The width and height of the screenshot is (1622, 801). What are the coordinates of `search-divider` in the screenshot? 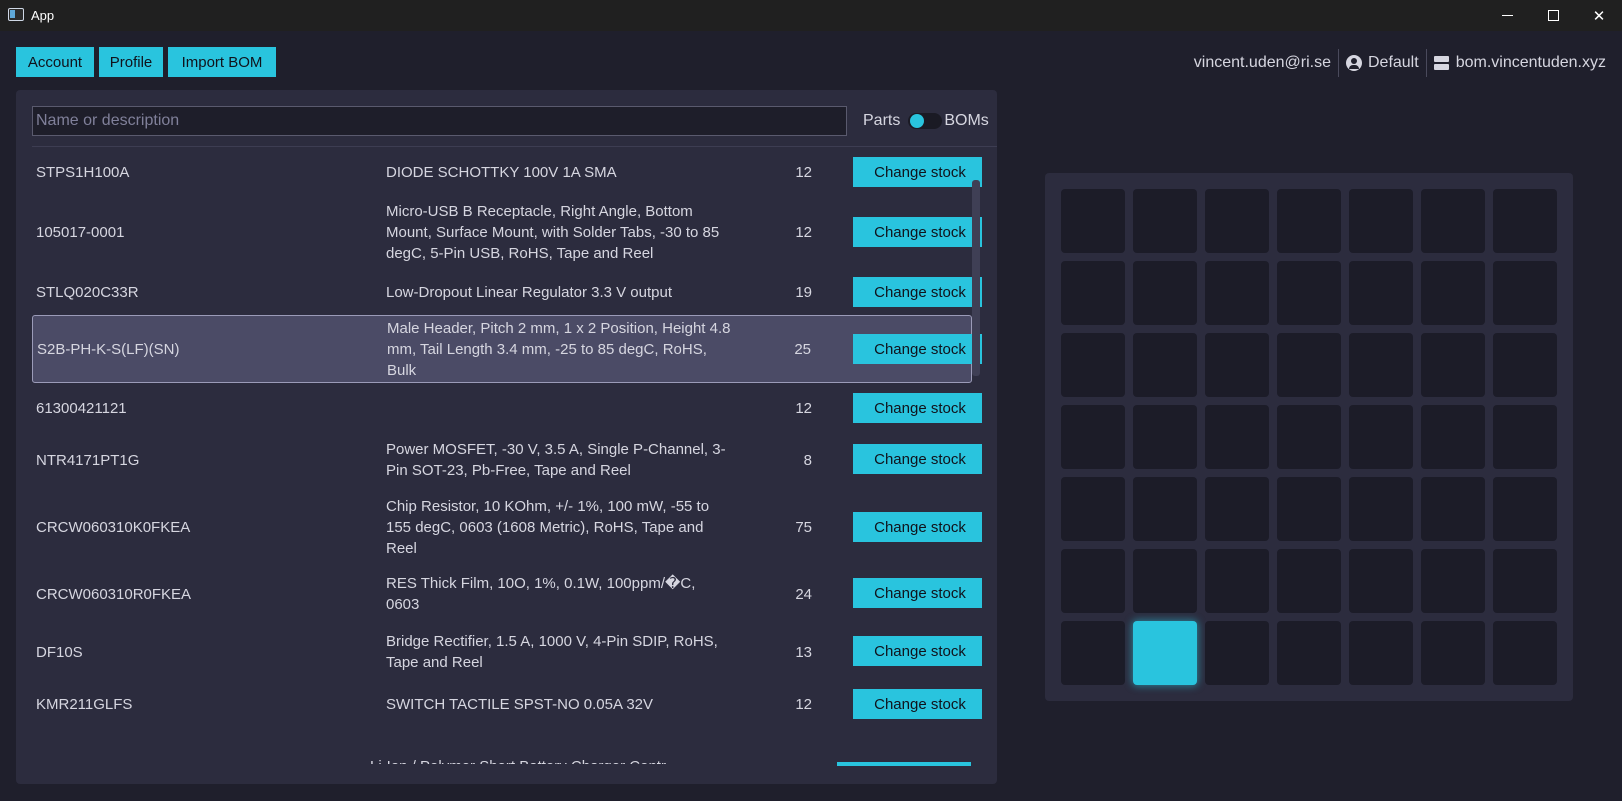 It's located at (514, 146).